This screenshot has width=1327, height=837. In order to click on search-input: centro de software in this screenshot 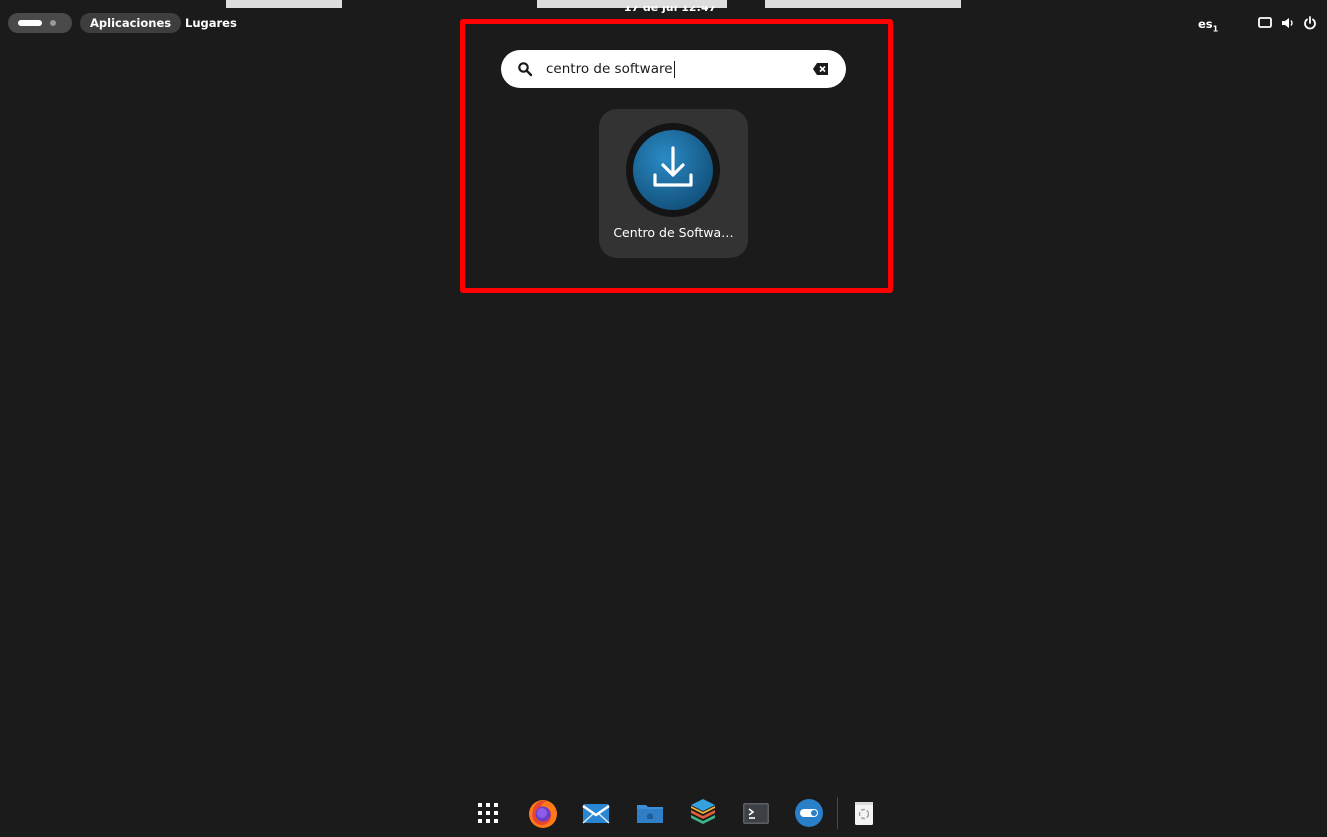, I will do `click(673, 69)`.